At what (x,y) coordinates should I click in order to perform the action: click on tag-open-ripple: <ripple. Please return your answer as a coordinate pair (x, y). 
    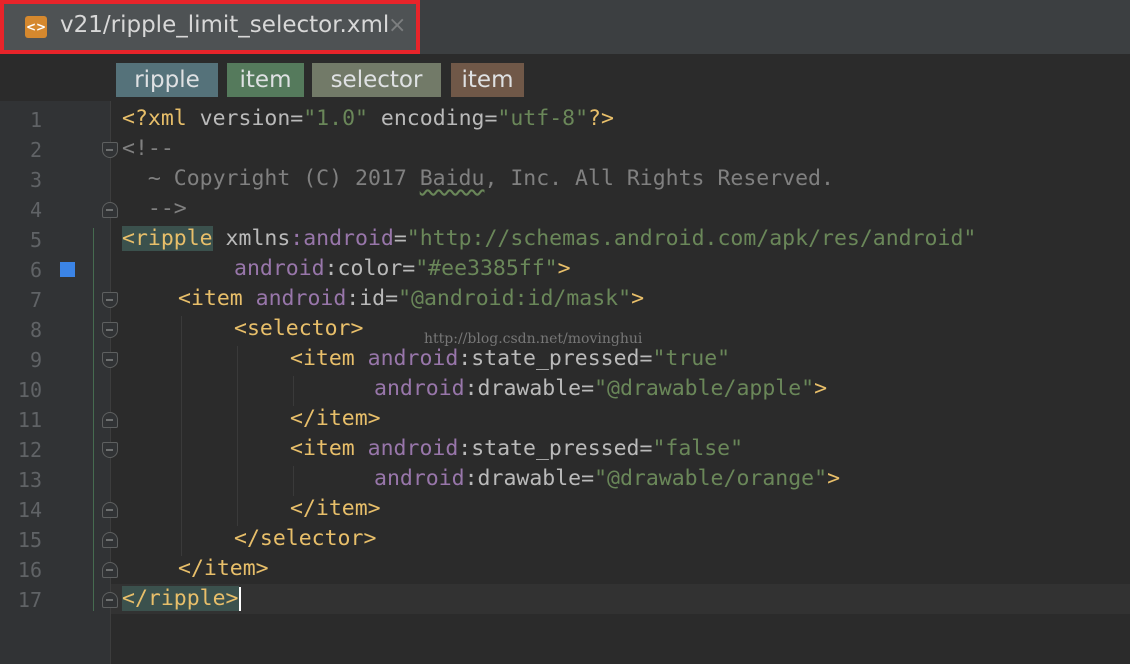
    Looking at the image, I should click on (167, 238).